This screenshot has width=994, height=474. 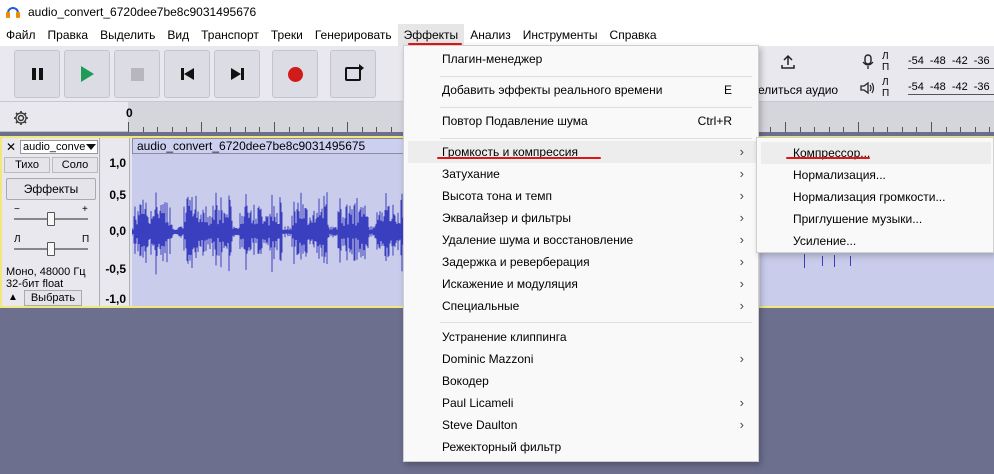 I want to click on menu-item-noise-removal: Удаление шума и восстановление ›, so click(x=582, y=240).